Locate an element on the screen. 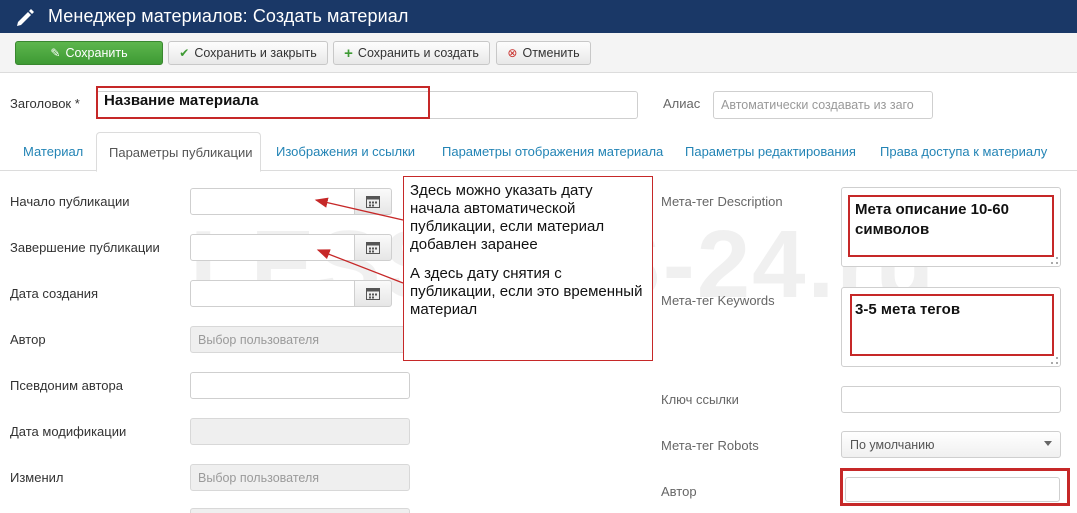 This screenshot has height=513, width=1077. save-close-button: ✔ Сохранить и закрыть is located at coordinates (248, 53).